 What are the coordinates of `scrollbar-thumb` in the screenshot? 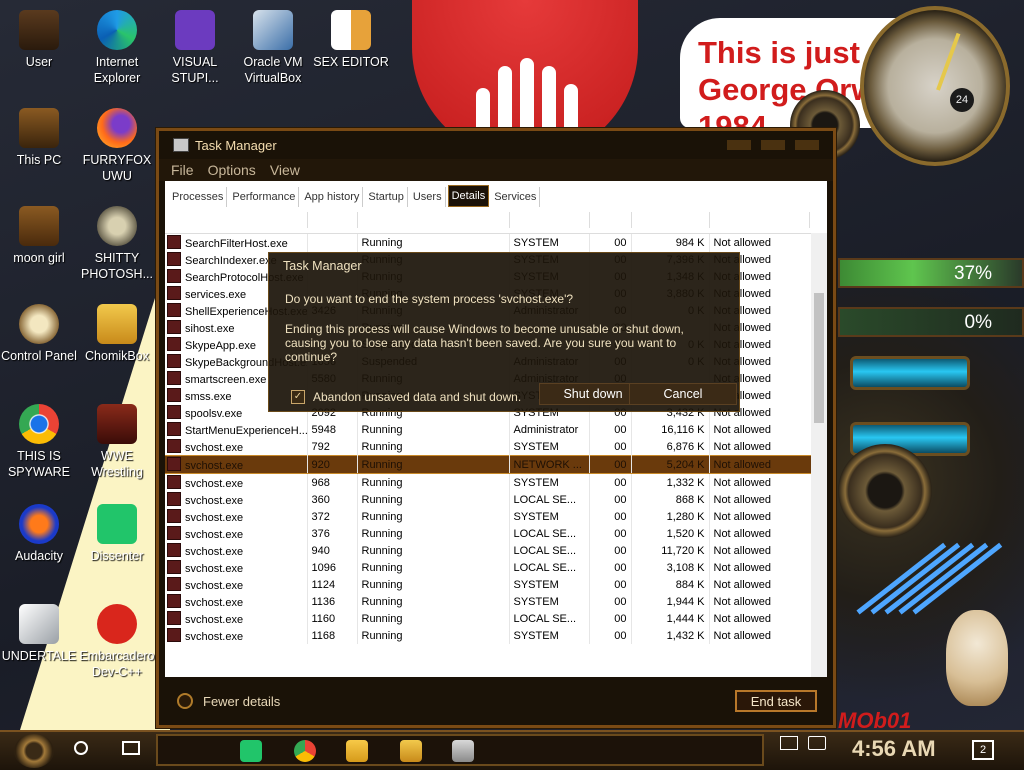 It's located at (819, 358).